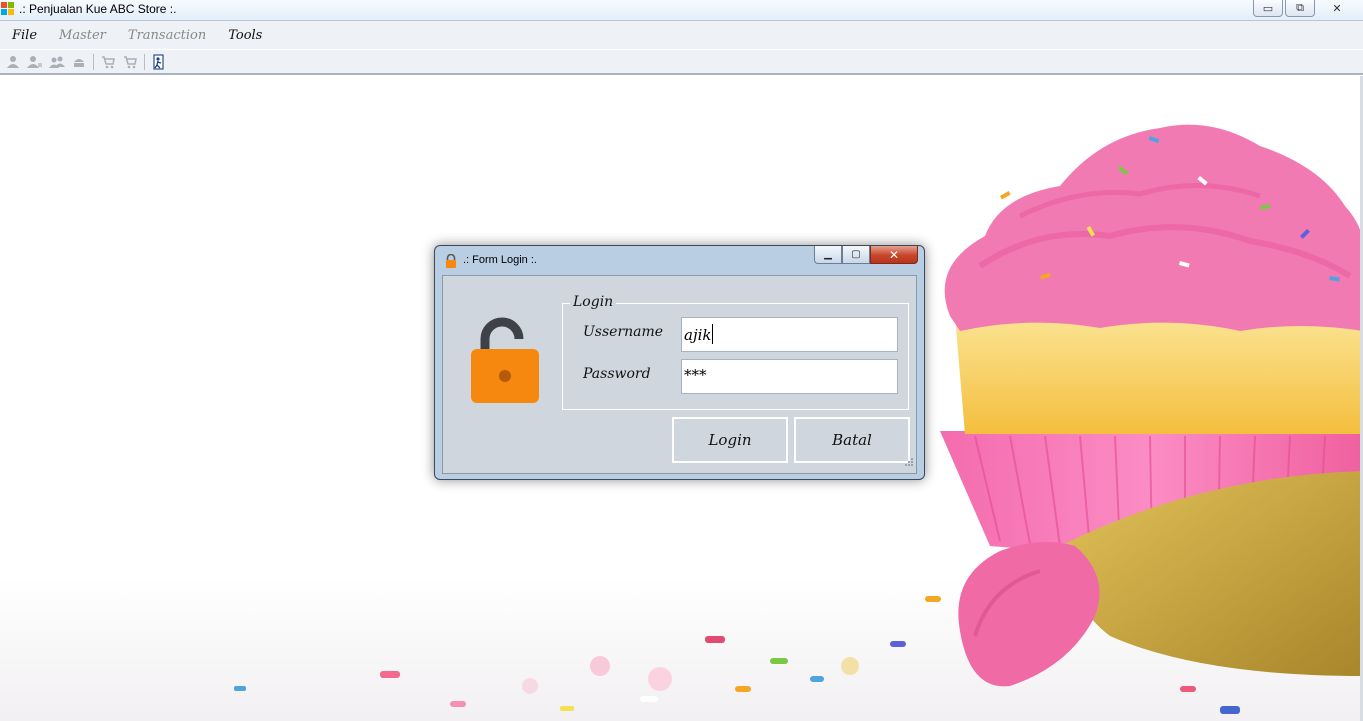 This screenshot has height=721, width=1363. What do you see at coordinates (13, 62) in the screenshot?
I see `user-icon` at bounding box center [13, 62].